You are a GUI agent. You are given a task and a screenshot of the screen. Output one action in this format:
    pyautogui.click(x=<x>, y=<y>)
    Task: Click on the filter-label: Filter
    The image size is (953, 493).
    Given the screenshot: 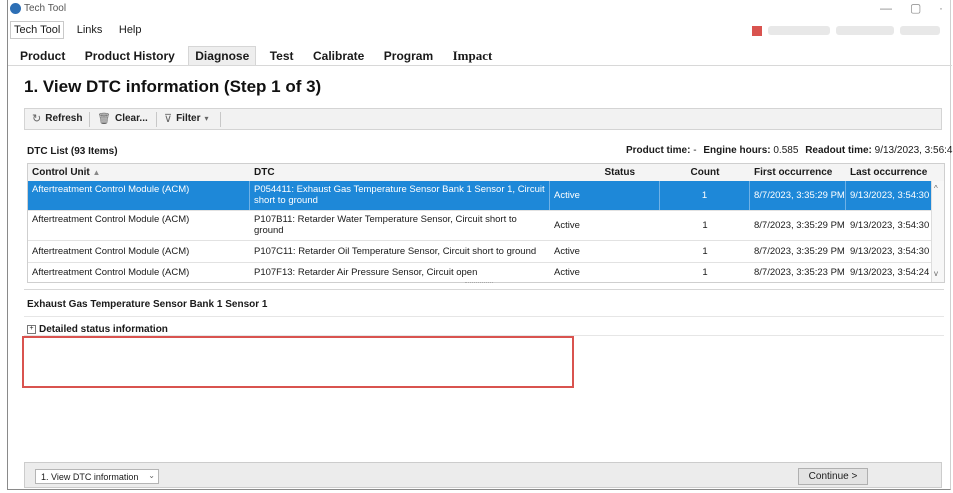 What is the action you would take?
    pyautogui.click(x=188, y=118)
    